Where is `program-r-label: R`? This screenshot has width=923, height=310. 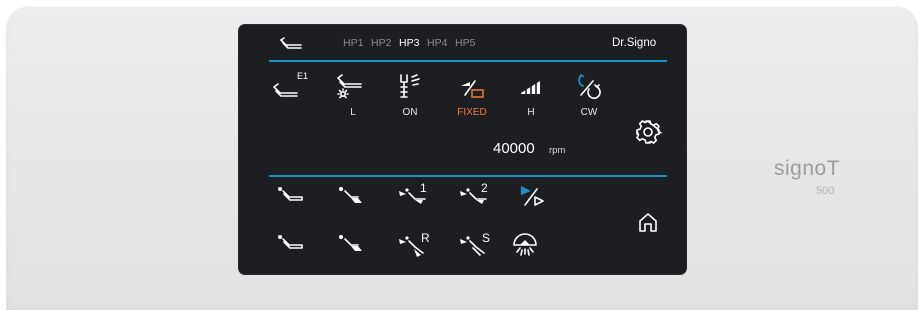 program-r-label: R is located at coordinates (425, 238).